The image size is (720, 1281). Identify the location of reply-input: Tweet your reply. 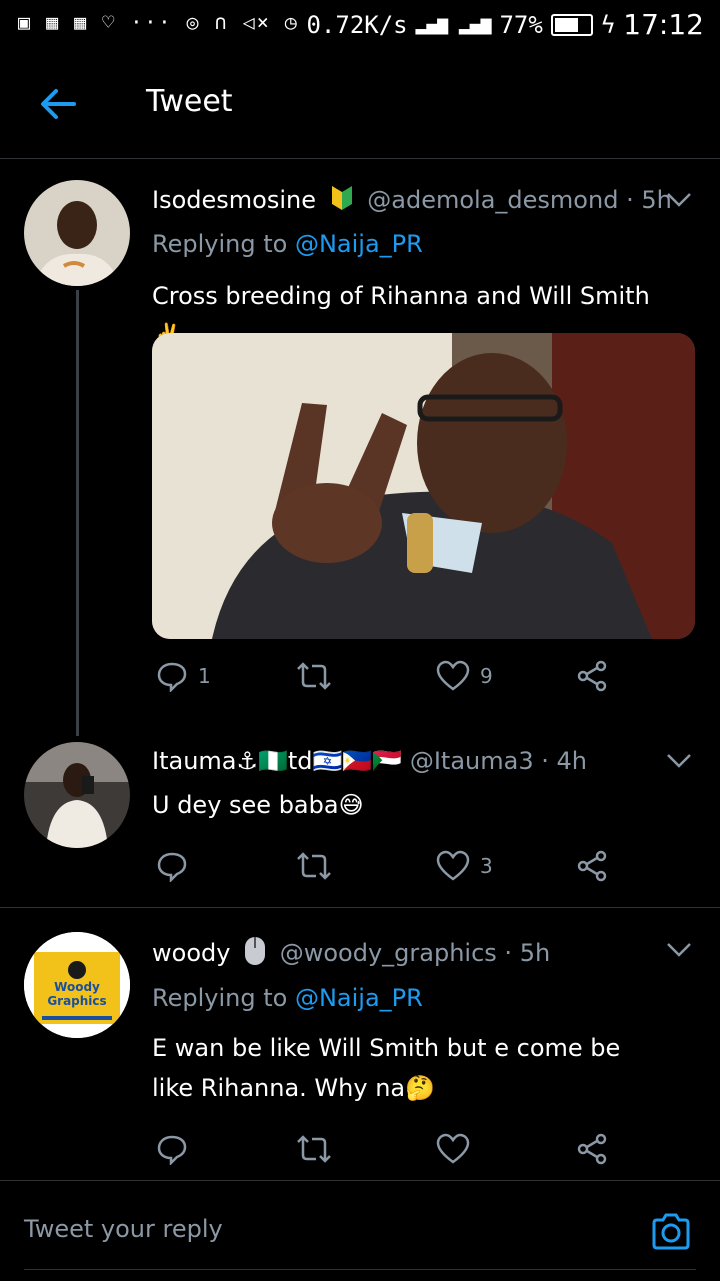
(123, 1229).